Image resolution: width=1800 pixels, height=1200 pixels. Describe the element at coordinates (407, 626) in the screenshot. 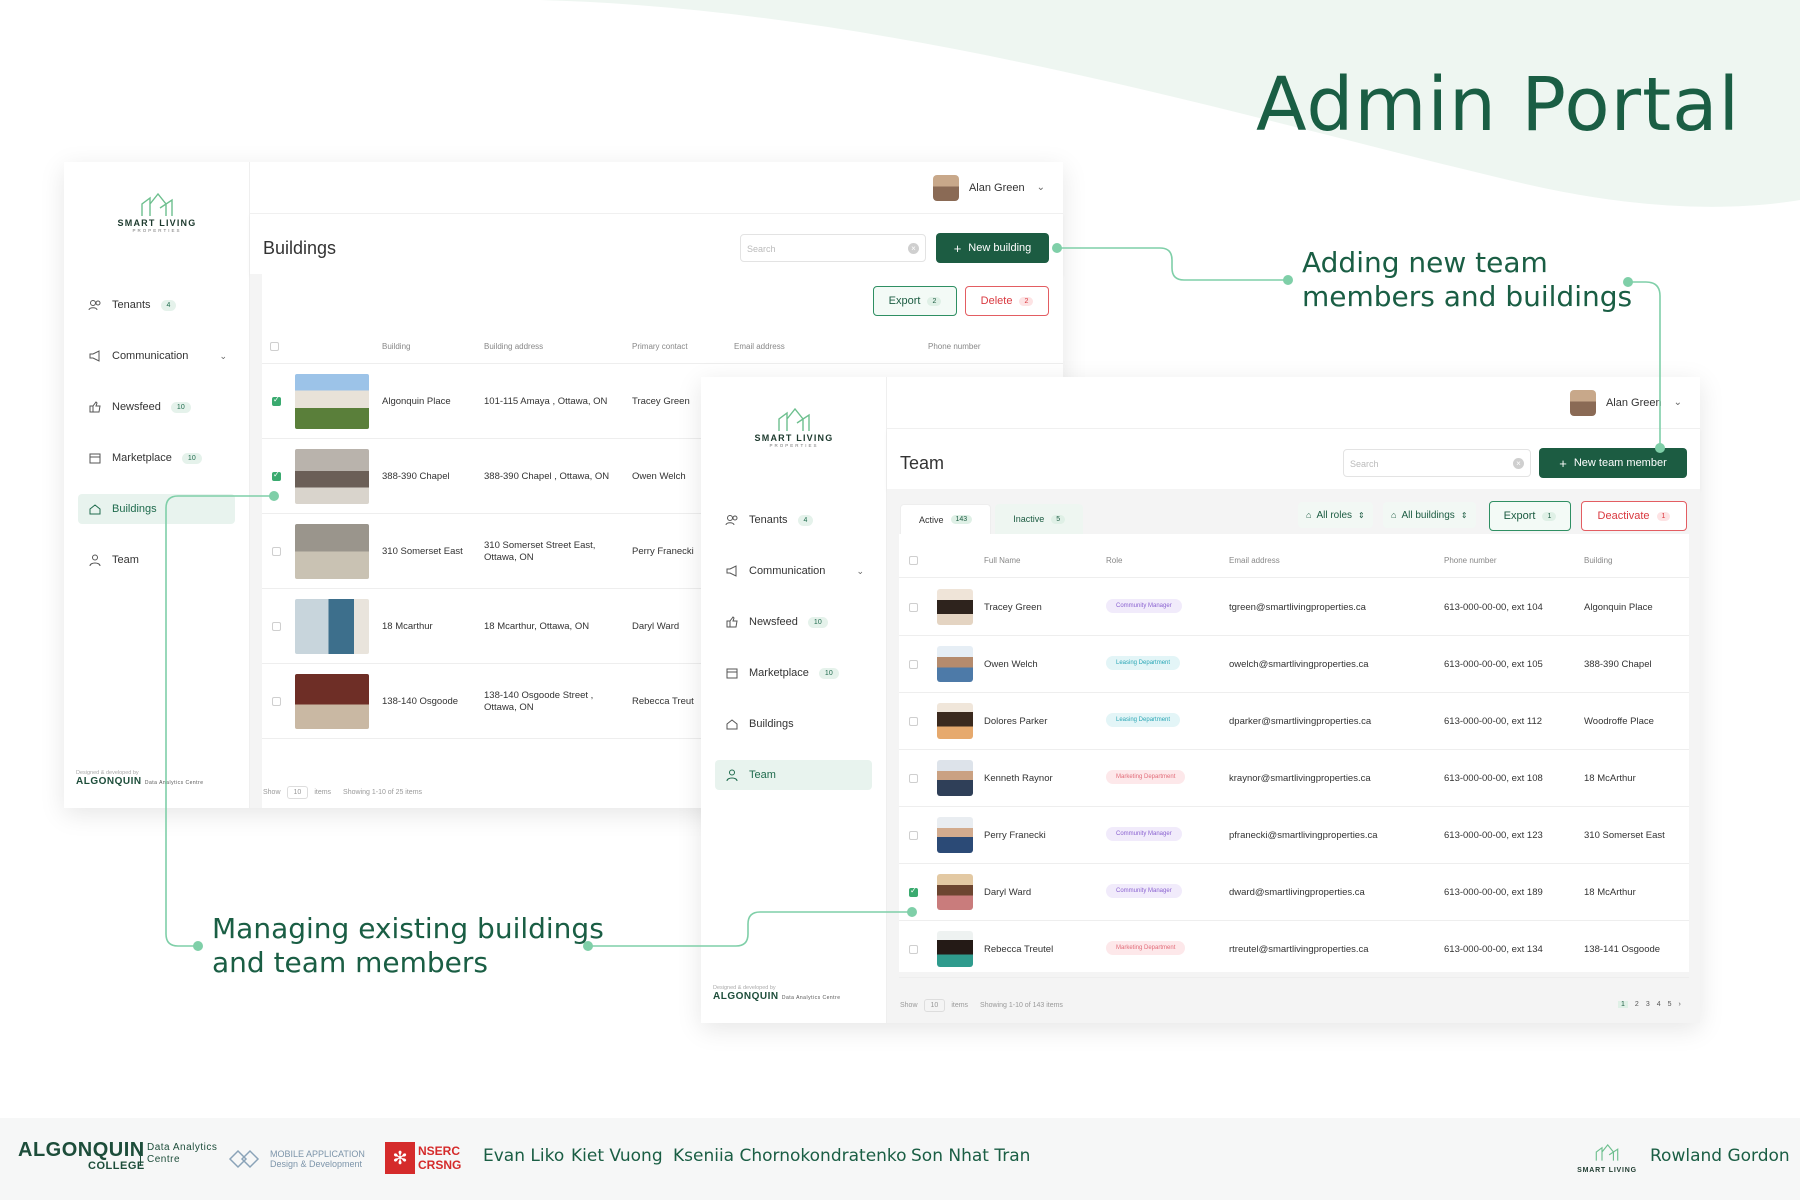

I see `building-name: 18 Mcarthur` at that location.